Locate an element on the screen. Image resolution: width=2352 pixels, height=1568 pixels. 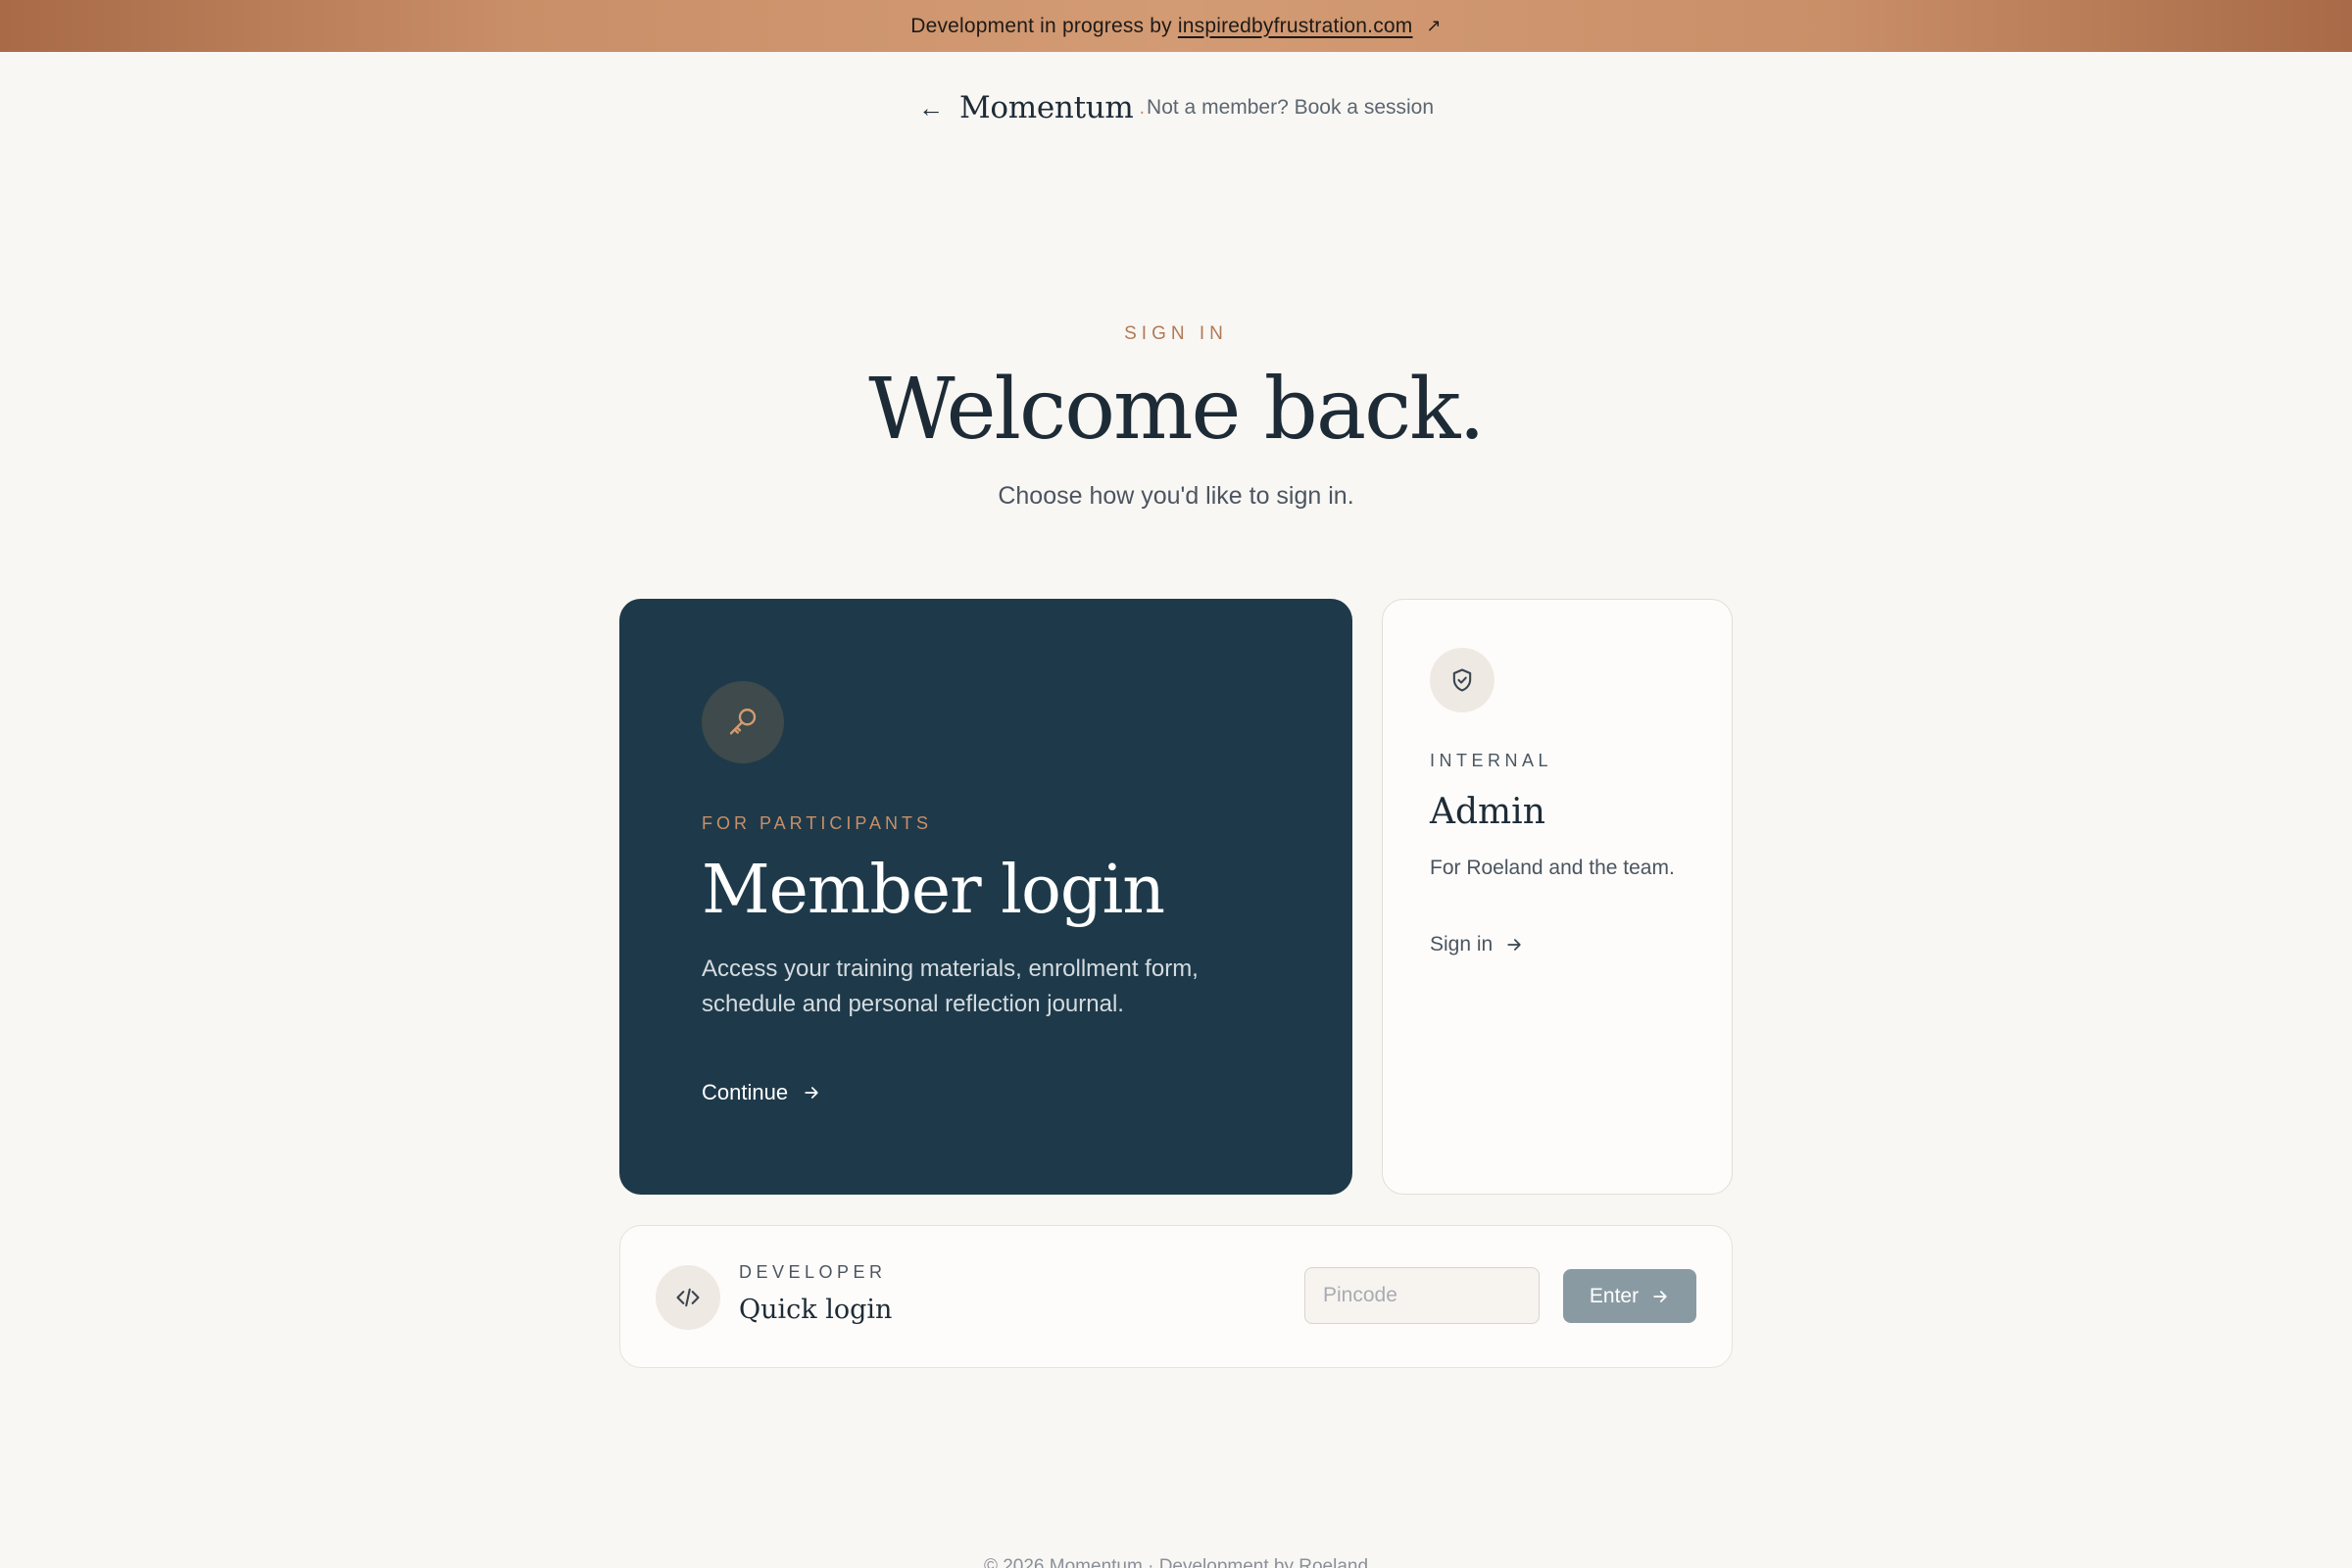
key-icon is located at coordinates (743, 722).